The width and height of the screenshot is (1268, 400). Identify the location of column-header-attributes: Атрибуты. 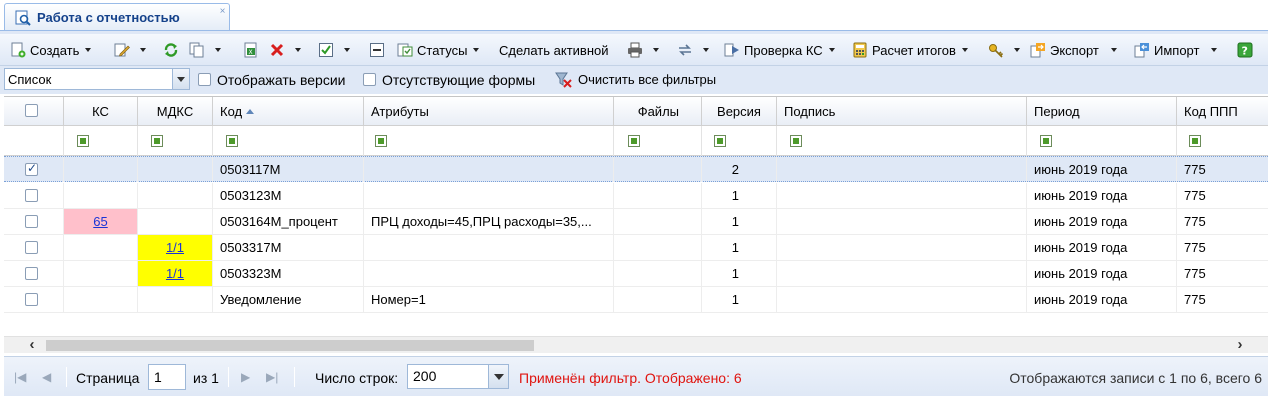
(489, 111).